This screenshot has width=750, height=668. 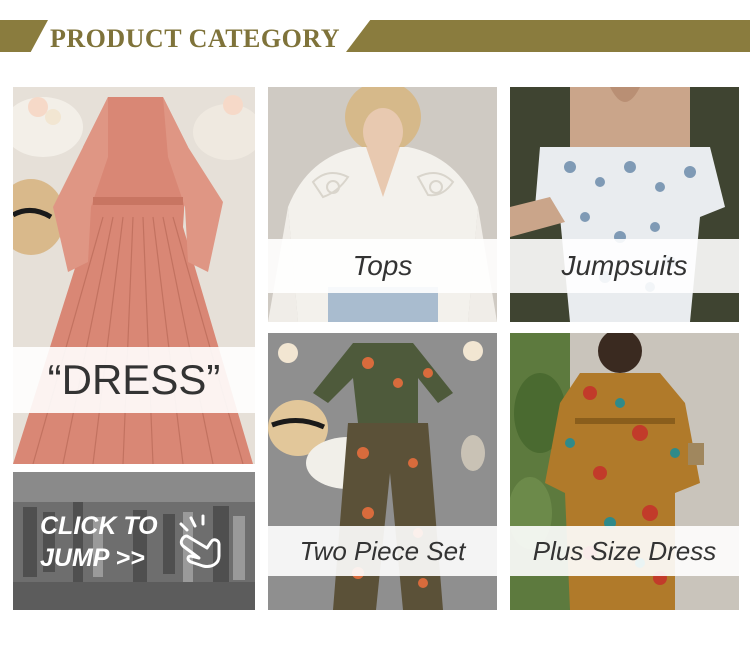 I want to click on dress-label: “DRESS”, so click(x=134, y=379).